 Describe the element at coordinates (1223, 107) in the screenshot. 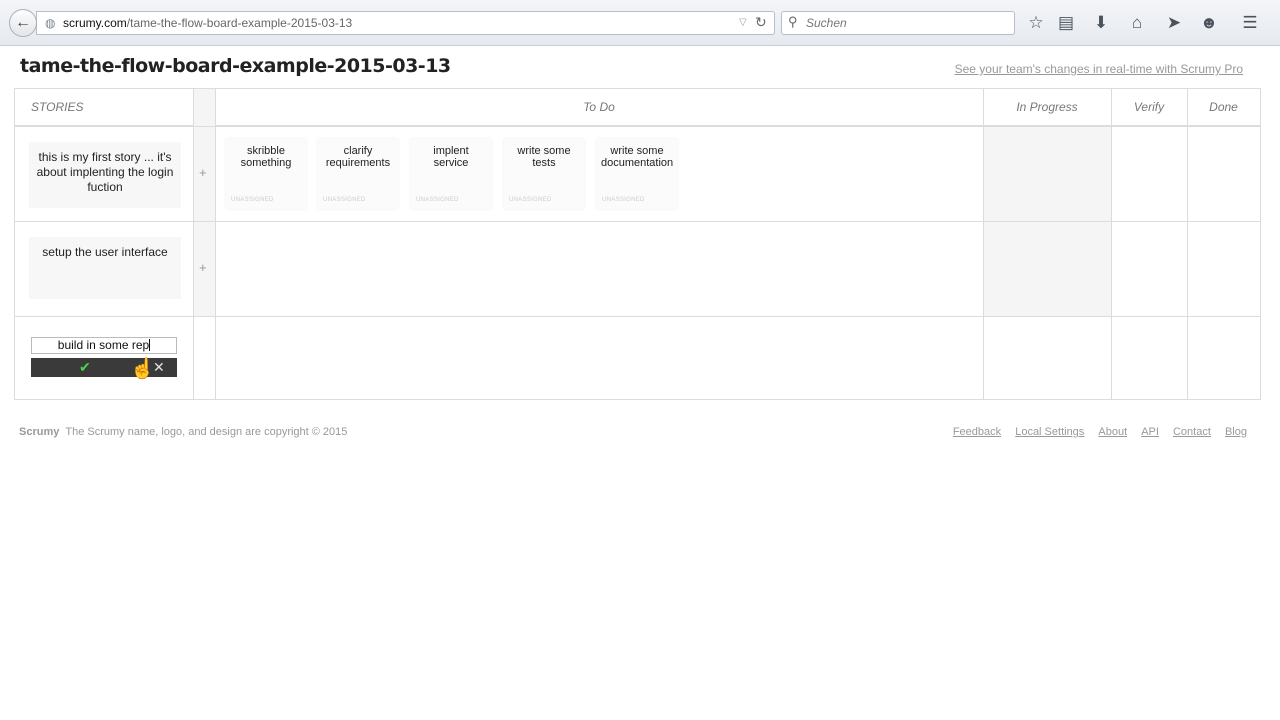

I see `column-header-done: Done` at that location.